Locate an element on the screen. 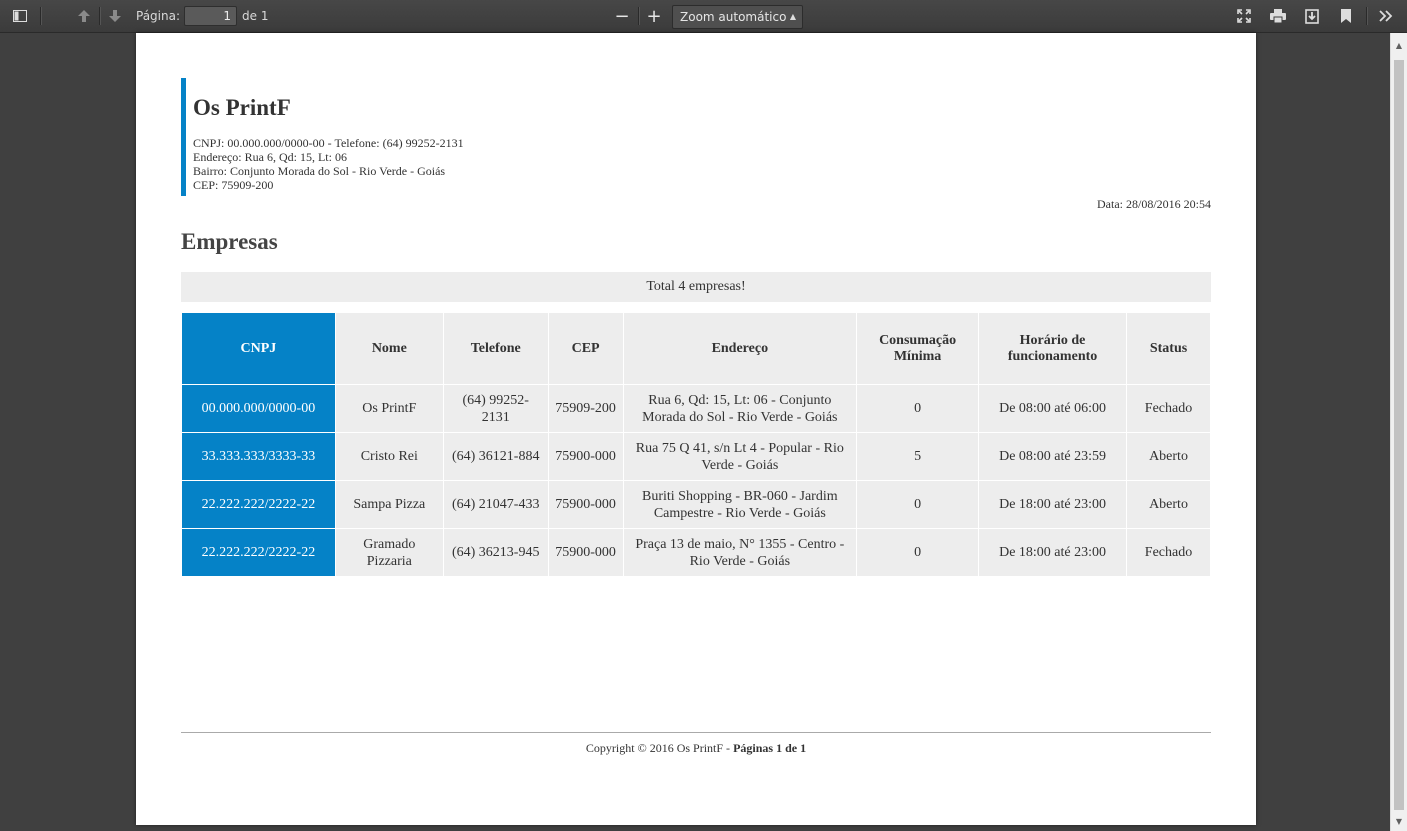 The width and height of the screenshot is (1407, 831). tools-menu-icon is located at coordinates (1386, 16).